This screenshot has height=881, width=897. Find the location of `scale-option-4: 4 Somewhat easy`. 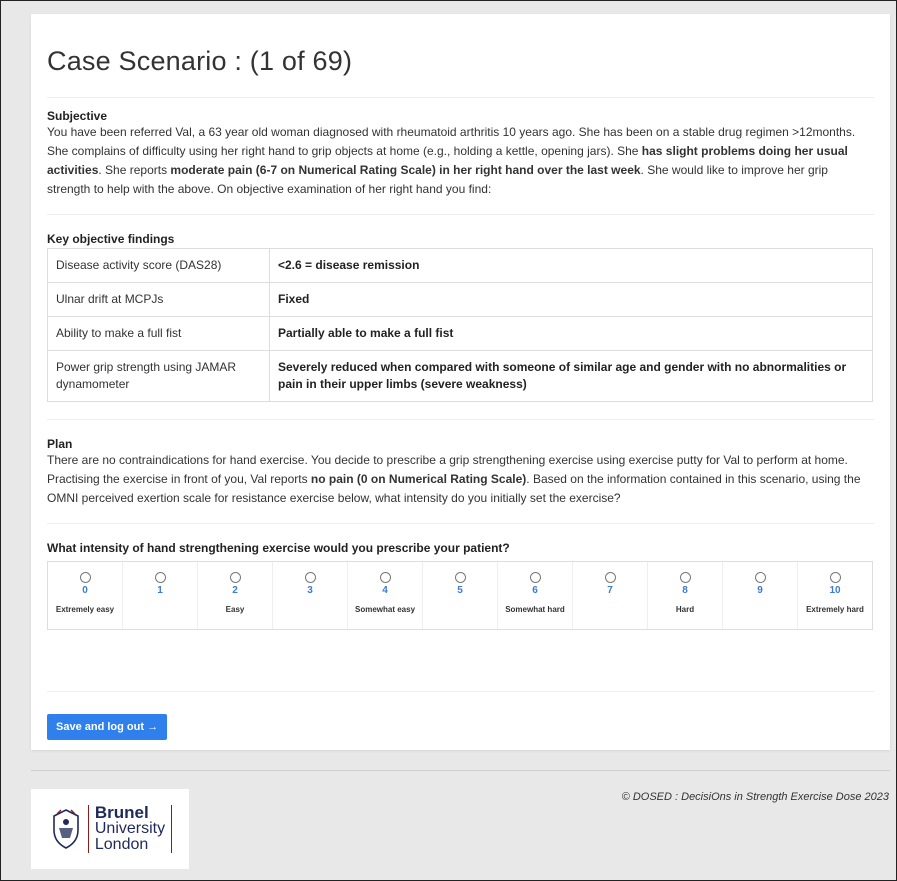

scale-option-4: 4 Somewhat easy is located at coordinates (385, 595).